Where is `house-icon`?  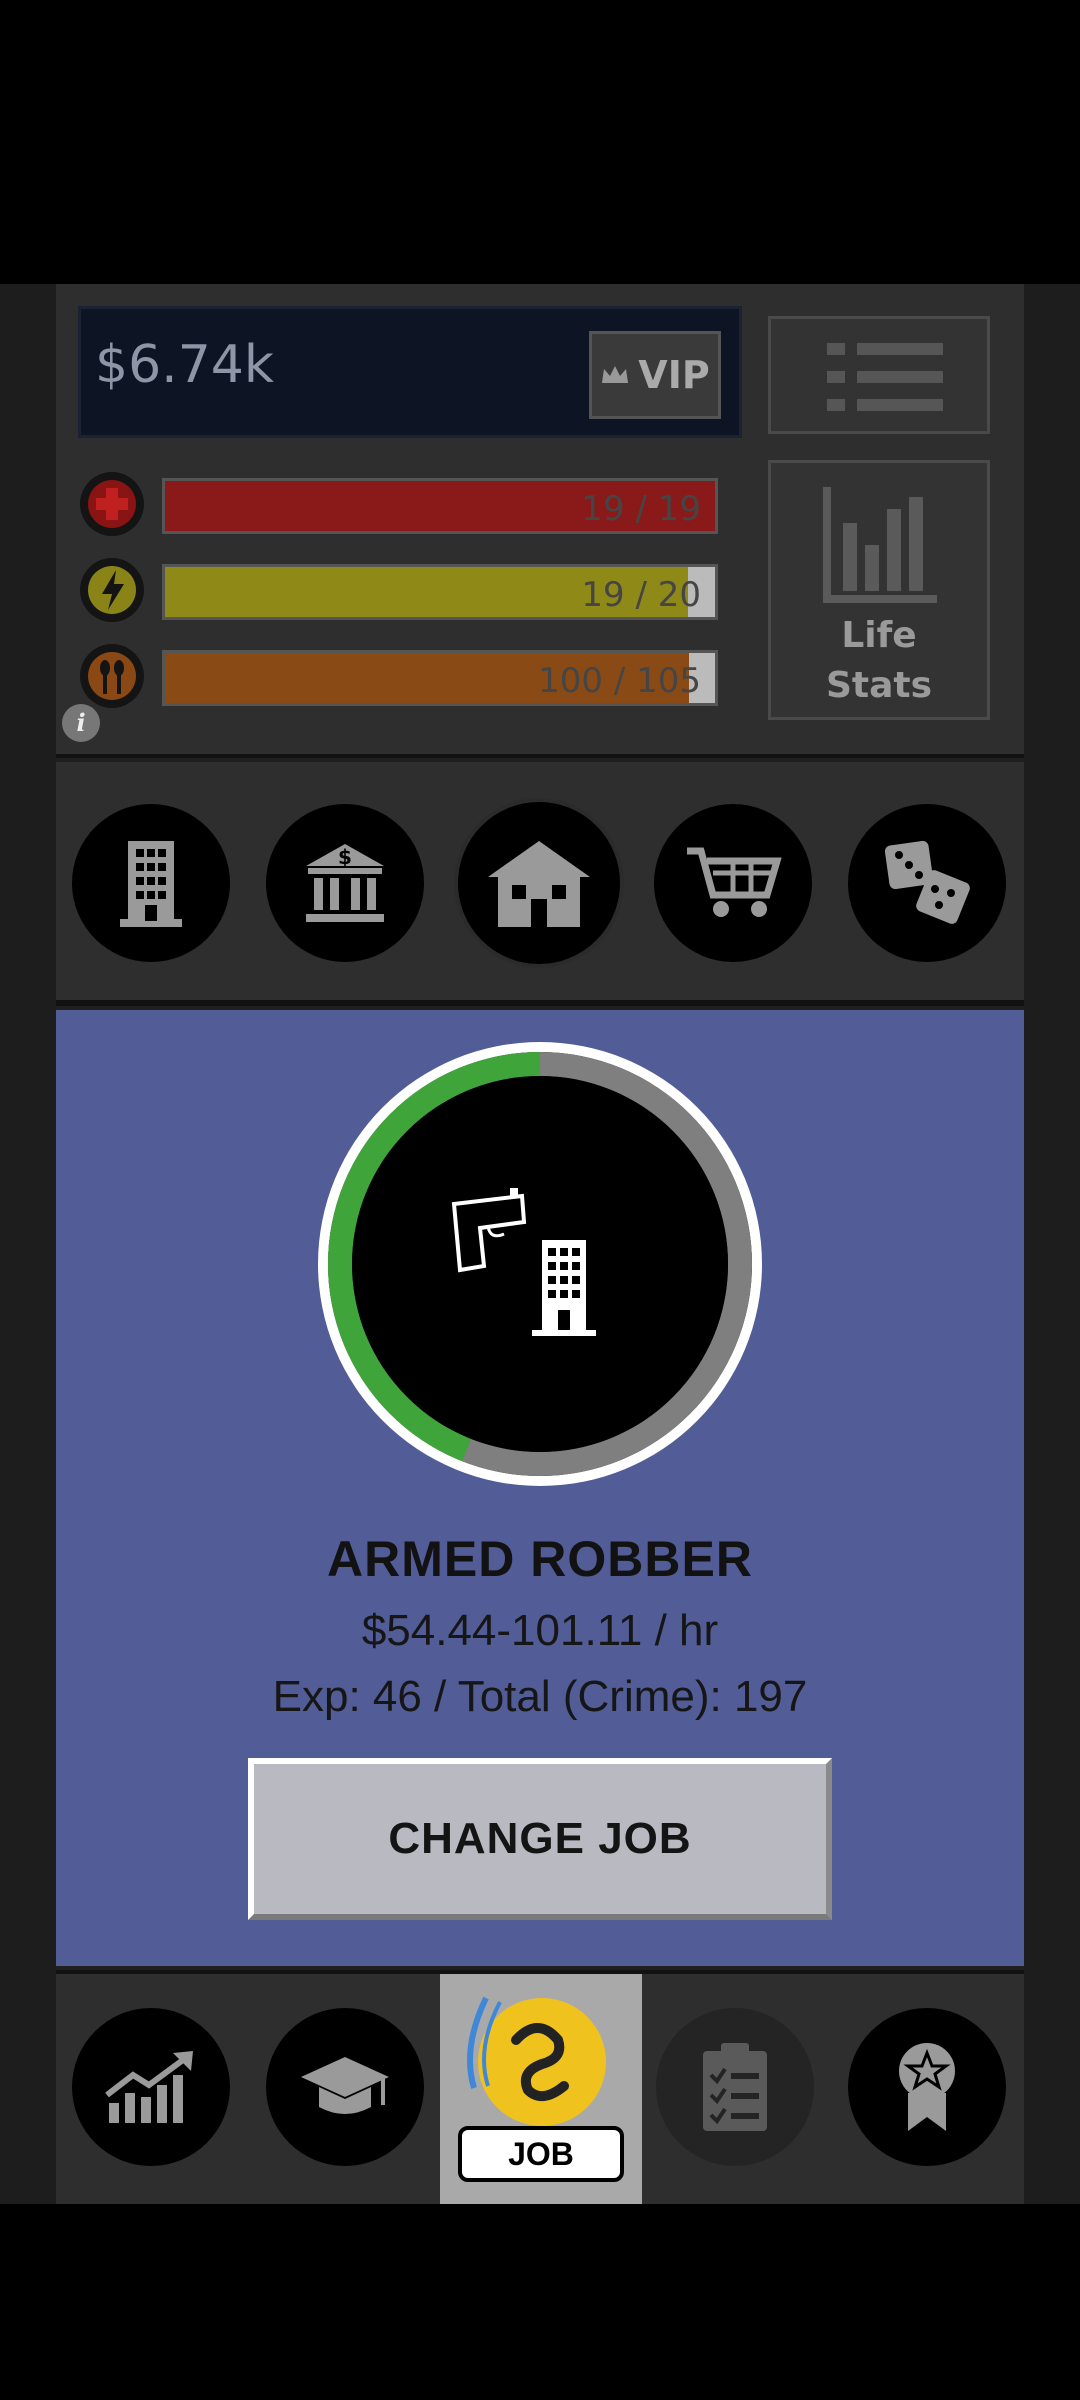
house-icon is located at coordinates (539, 884).